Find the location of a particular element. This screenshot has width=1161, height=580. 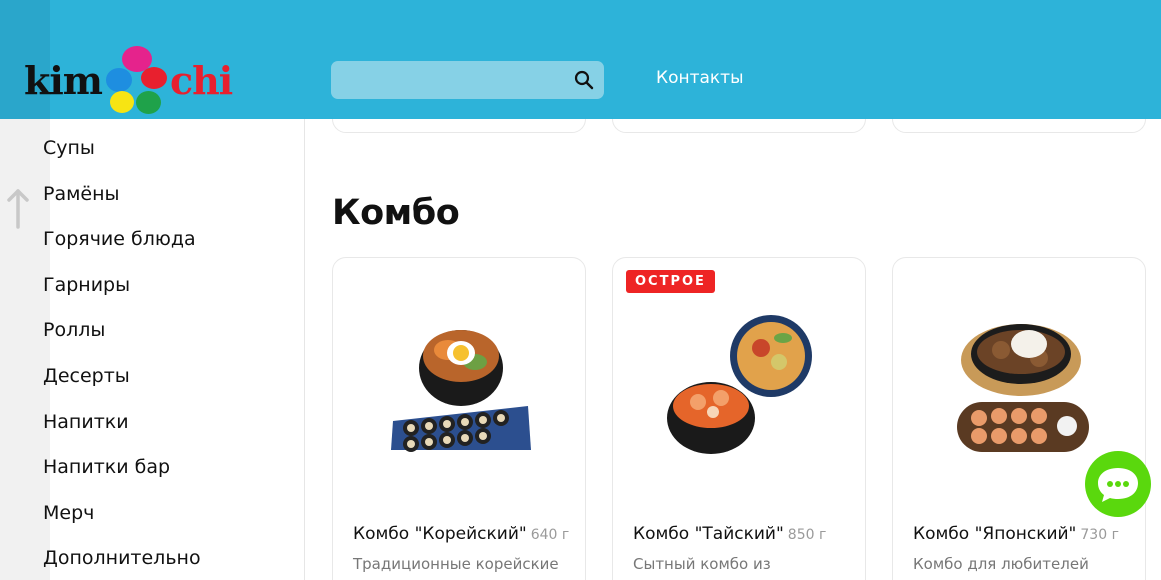

sidebar-item-extra: Дополнительно is located at coordinates (122, 561).